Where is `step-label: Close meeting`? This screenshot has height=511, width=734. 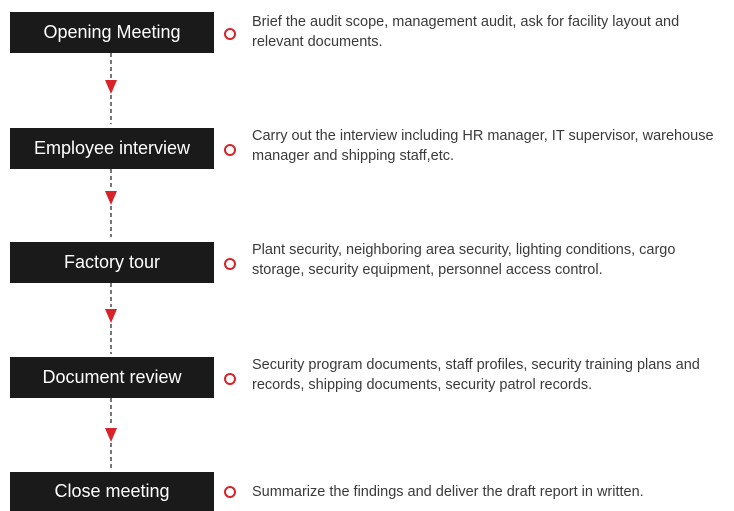
step-label: Close meeting is located at coordinates (112, 491).